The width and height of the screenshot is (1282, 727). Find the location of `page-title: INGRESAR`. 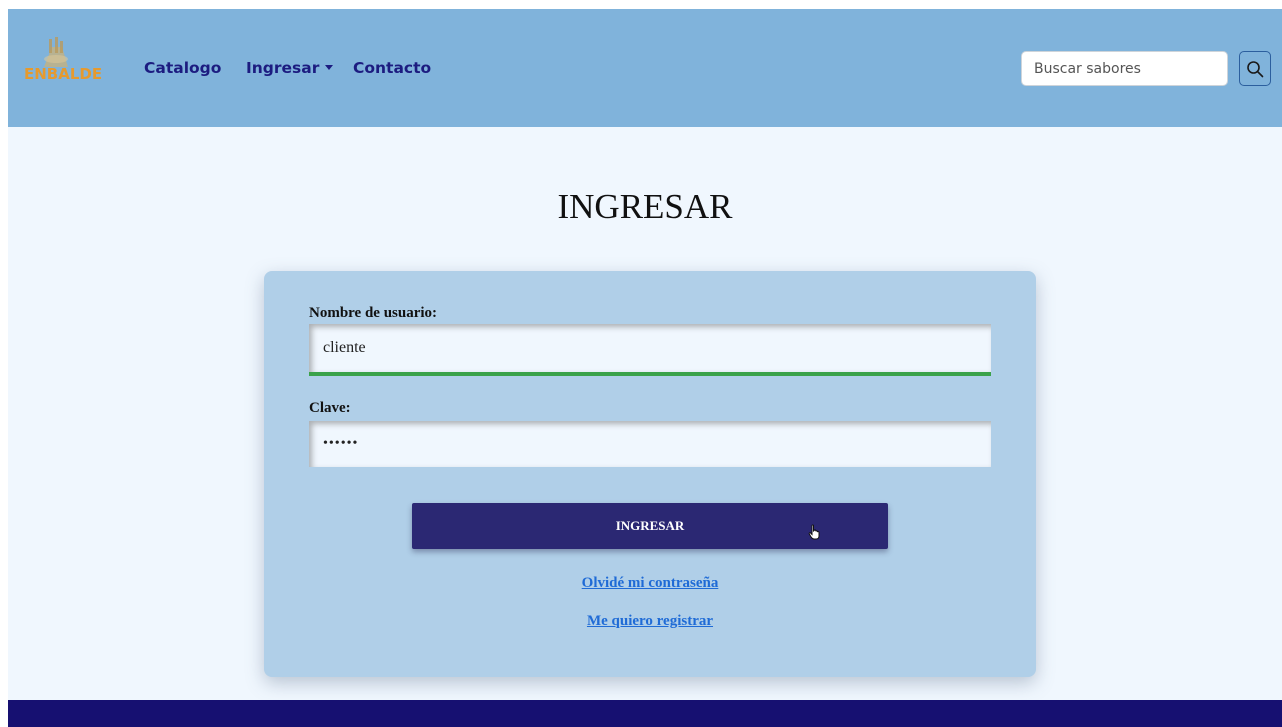

page-title: INGRESAR is located at coordinates (645, 206).